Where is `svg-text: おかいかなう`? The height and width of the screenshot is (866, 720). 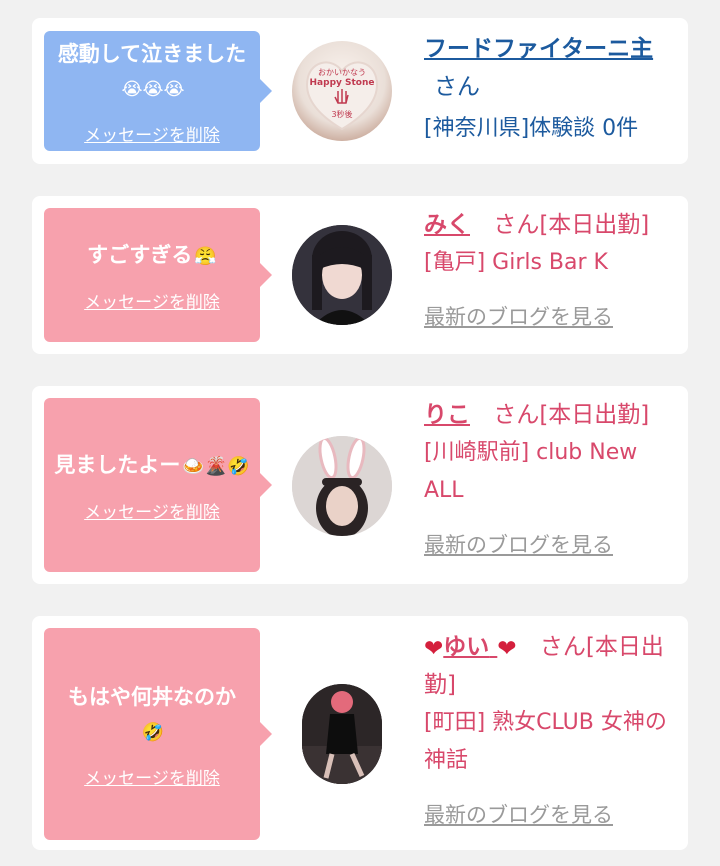 svg-text: おかいかなう is located at coordinates (342, 72).